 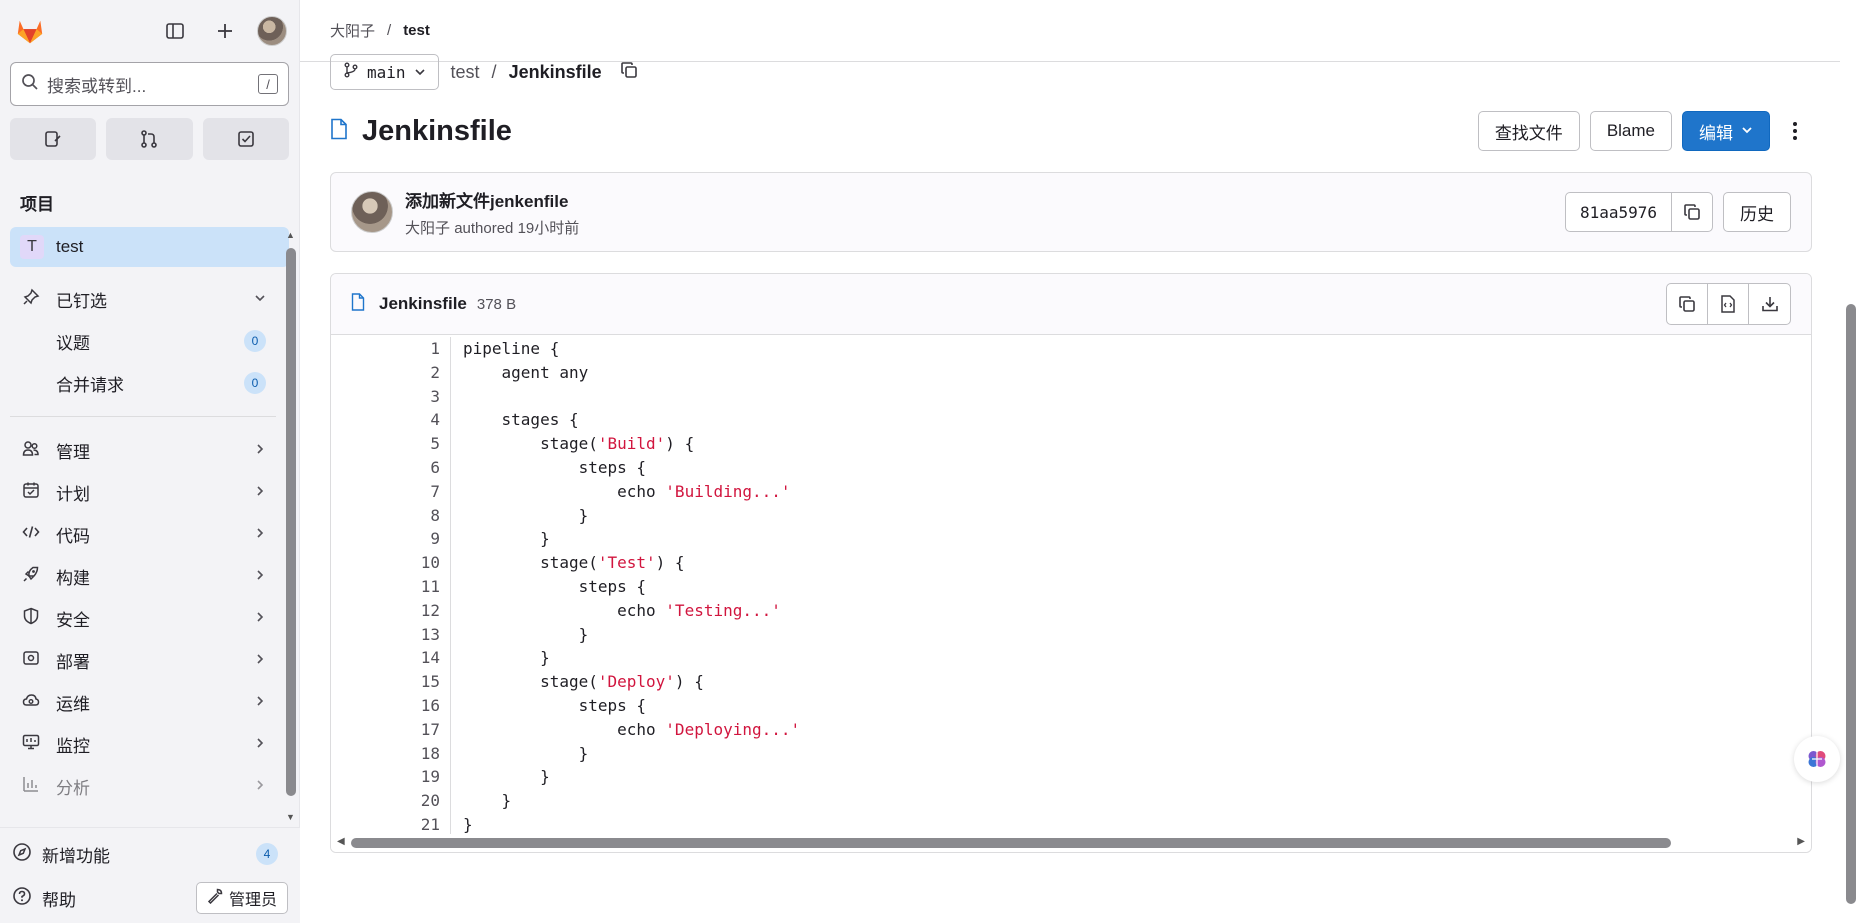 What do you see at coordinates (30, 31) in the screenshot?
I see `gitlab-logo-icon` at bounding box center [30, 31].